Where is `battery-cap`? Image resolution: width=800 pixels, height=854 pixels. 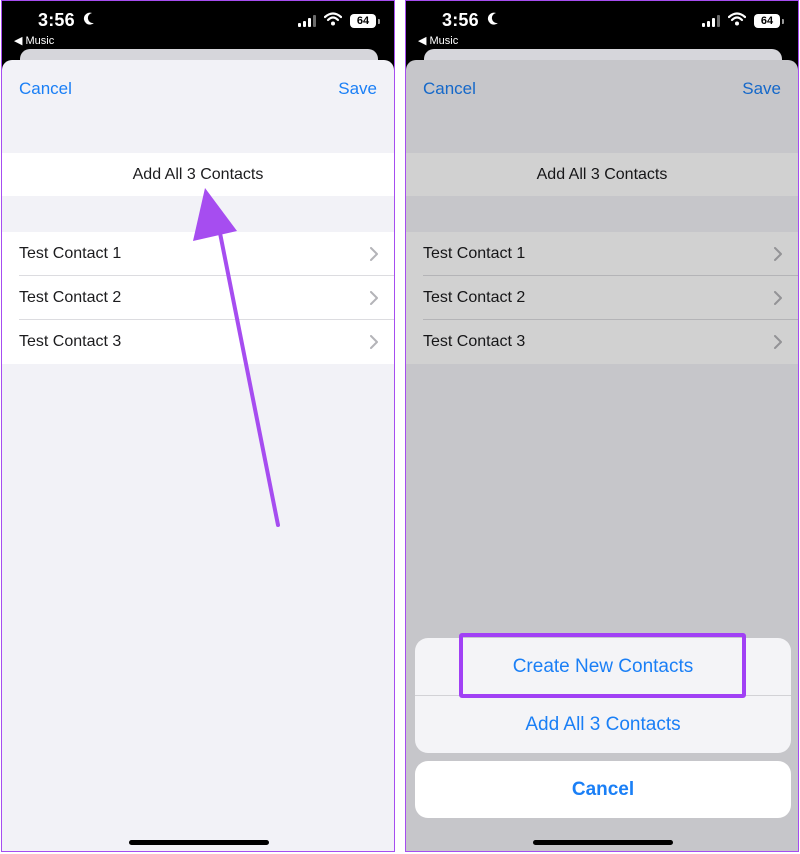
battery-cap is located at coordinates (783, 21).